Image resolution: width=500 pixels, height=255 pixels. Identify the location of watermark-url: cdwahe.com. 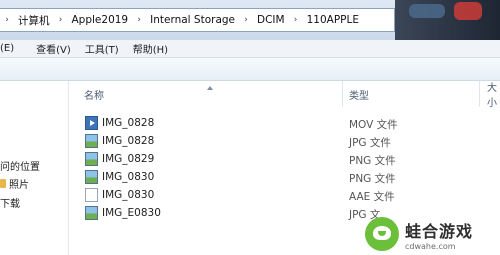
(430, 246).